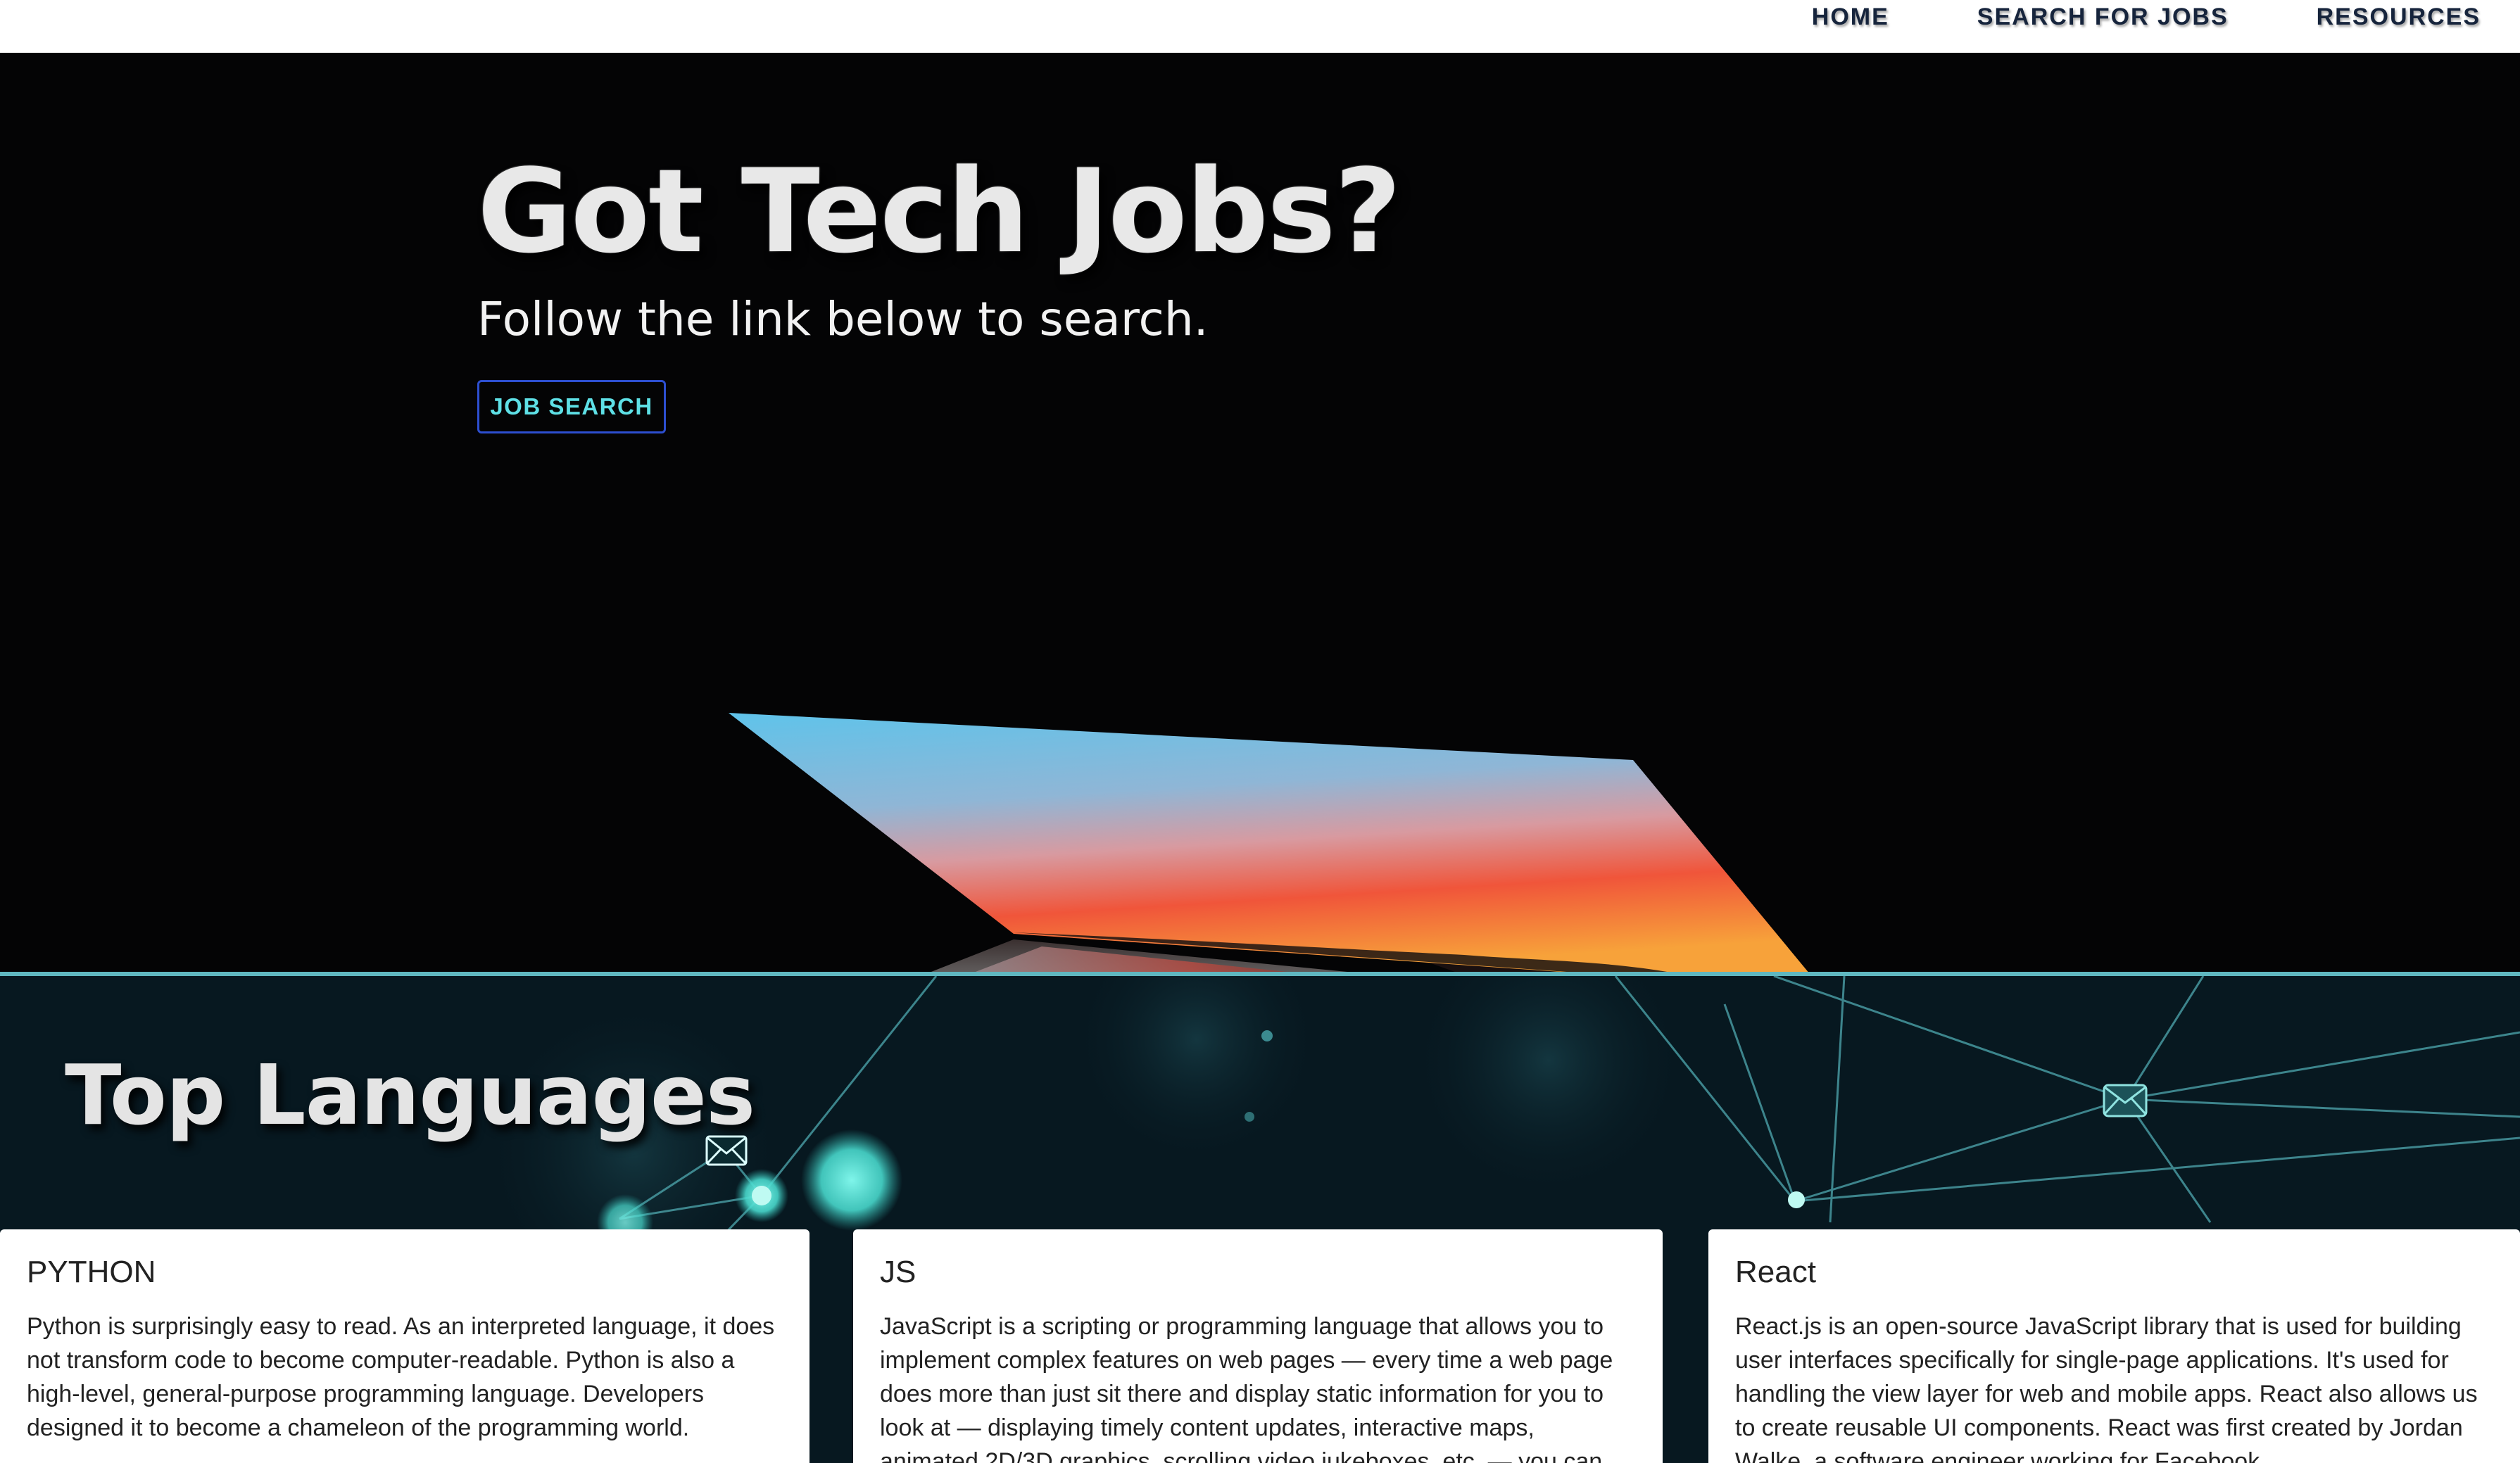  Describe the element at coordinates (2399, 17) in the screenshot. I see `nav-link-resources: RESOURCES` at that location.